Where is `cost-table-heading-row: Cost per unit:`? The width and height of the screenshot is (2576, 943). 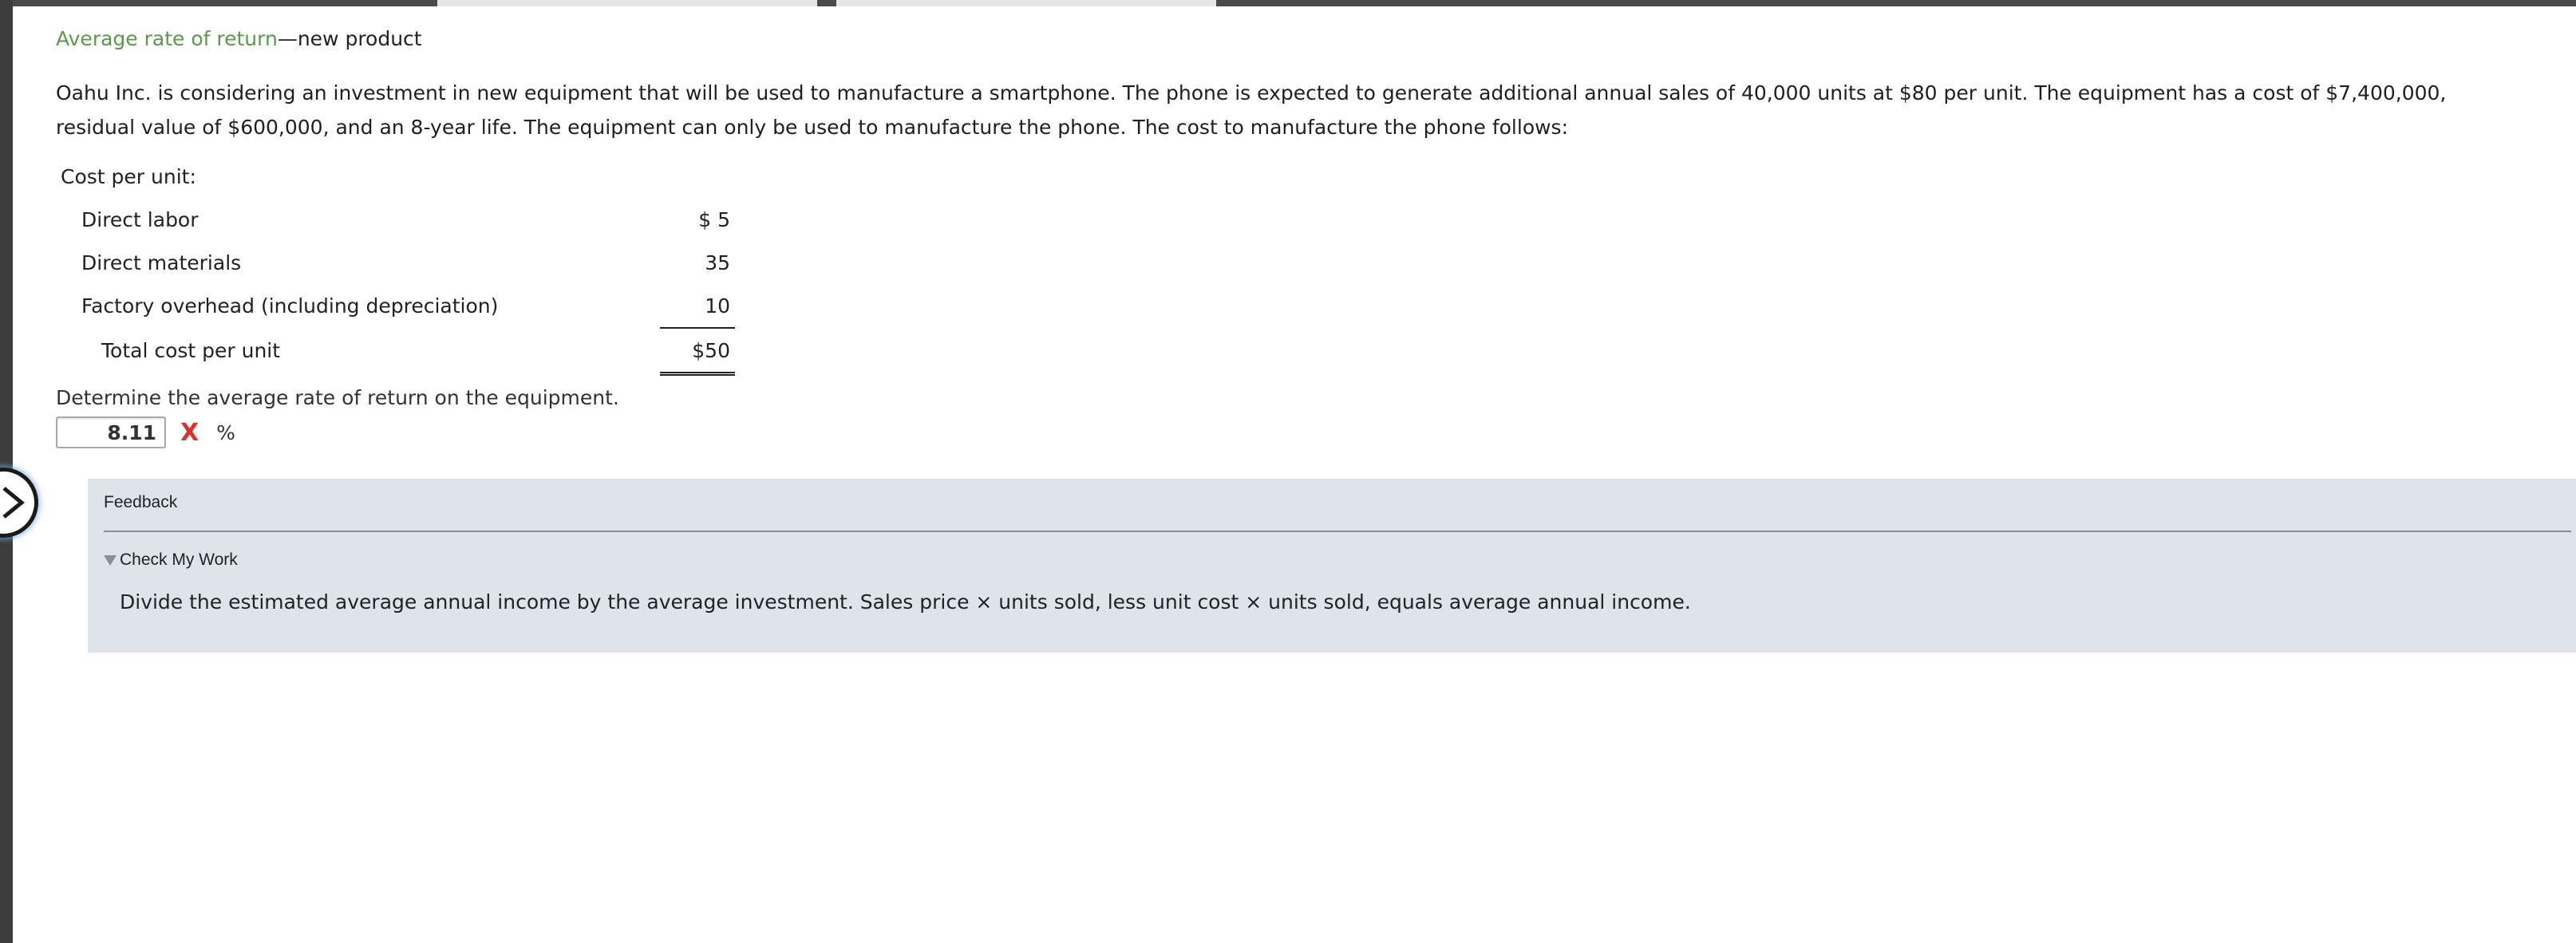 cost-table-heading-row: Cost per unit: is located at coordinates (395, 176).